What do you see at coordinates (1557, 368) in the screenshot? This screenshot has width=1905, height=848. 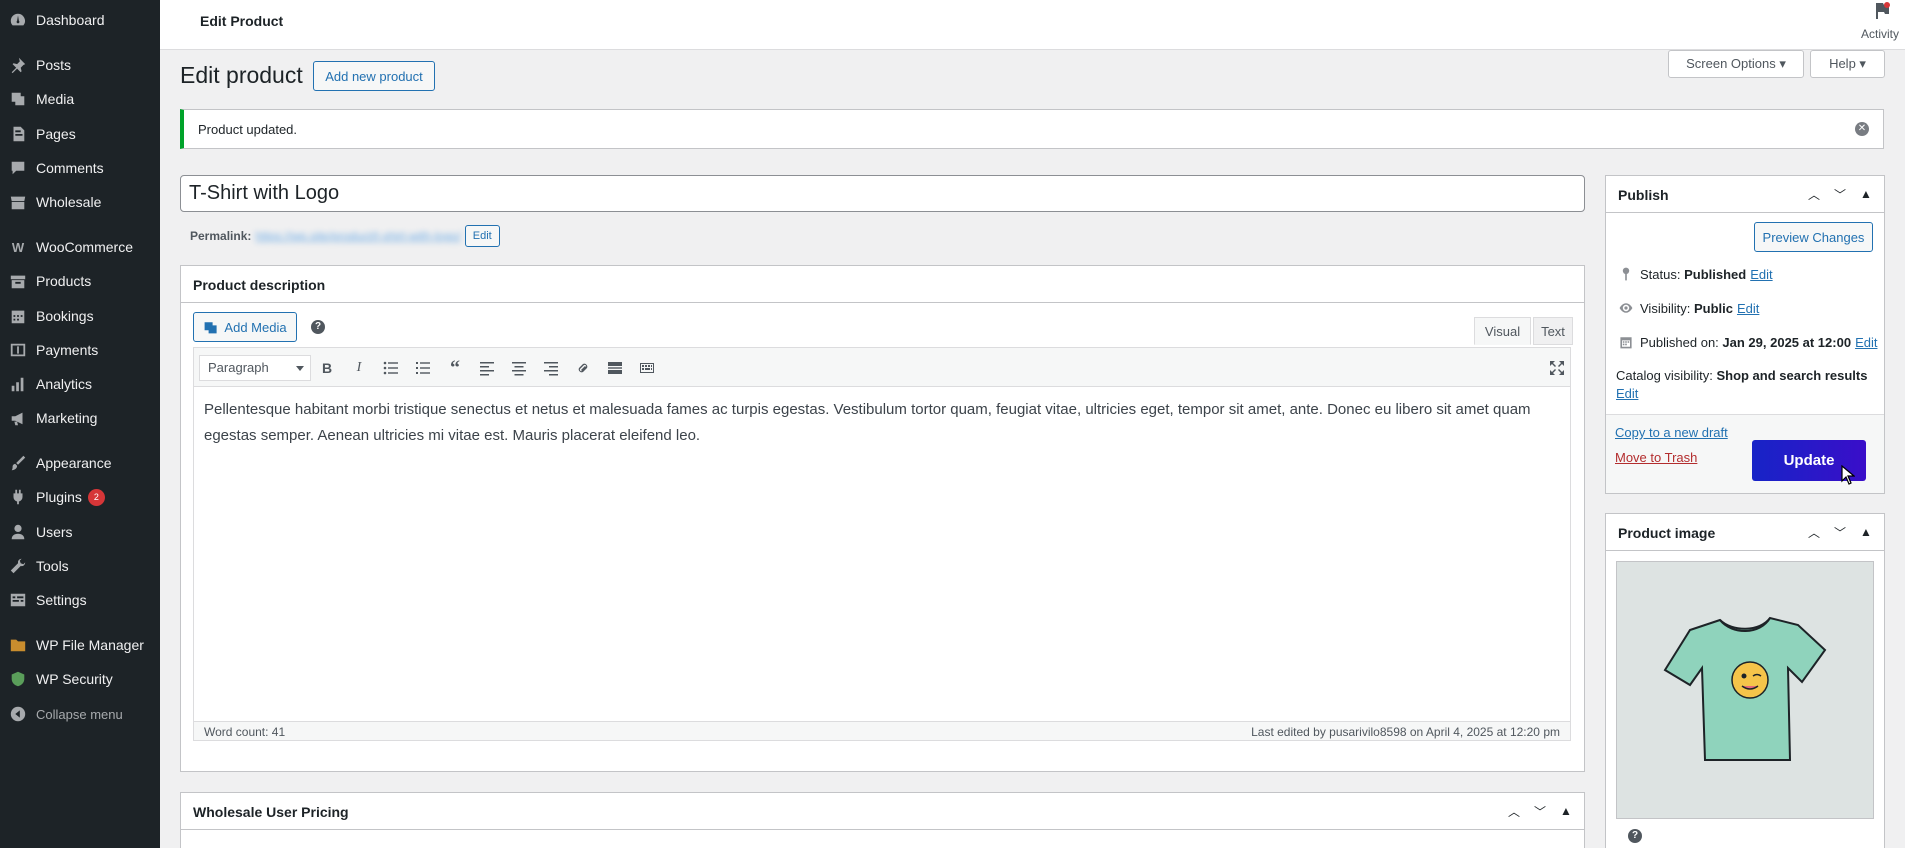 I see `fullscreen-icon` at bounding box center [1557, 368].